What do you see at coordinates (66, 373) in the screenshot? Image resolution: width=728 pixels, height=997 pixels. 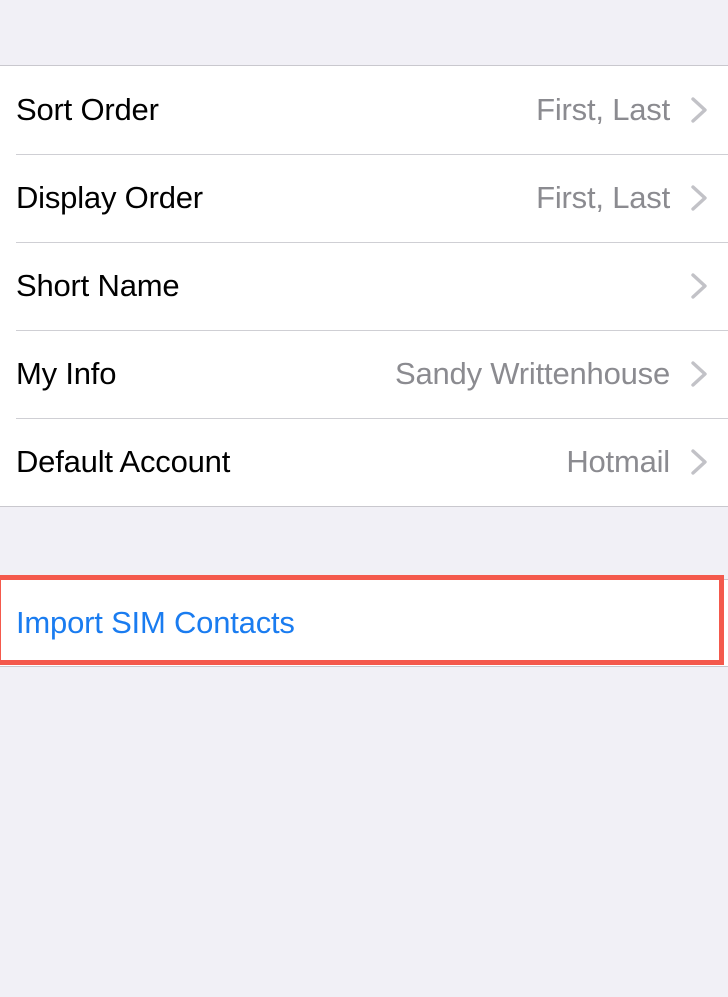 I see `settings-row-label: My Info` at bounding box center [66, 373].